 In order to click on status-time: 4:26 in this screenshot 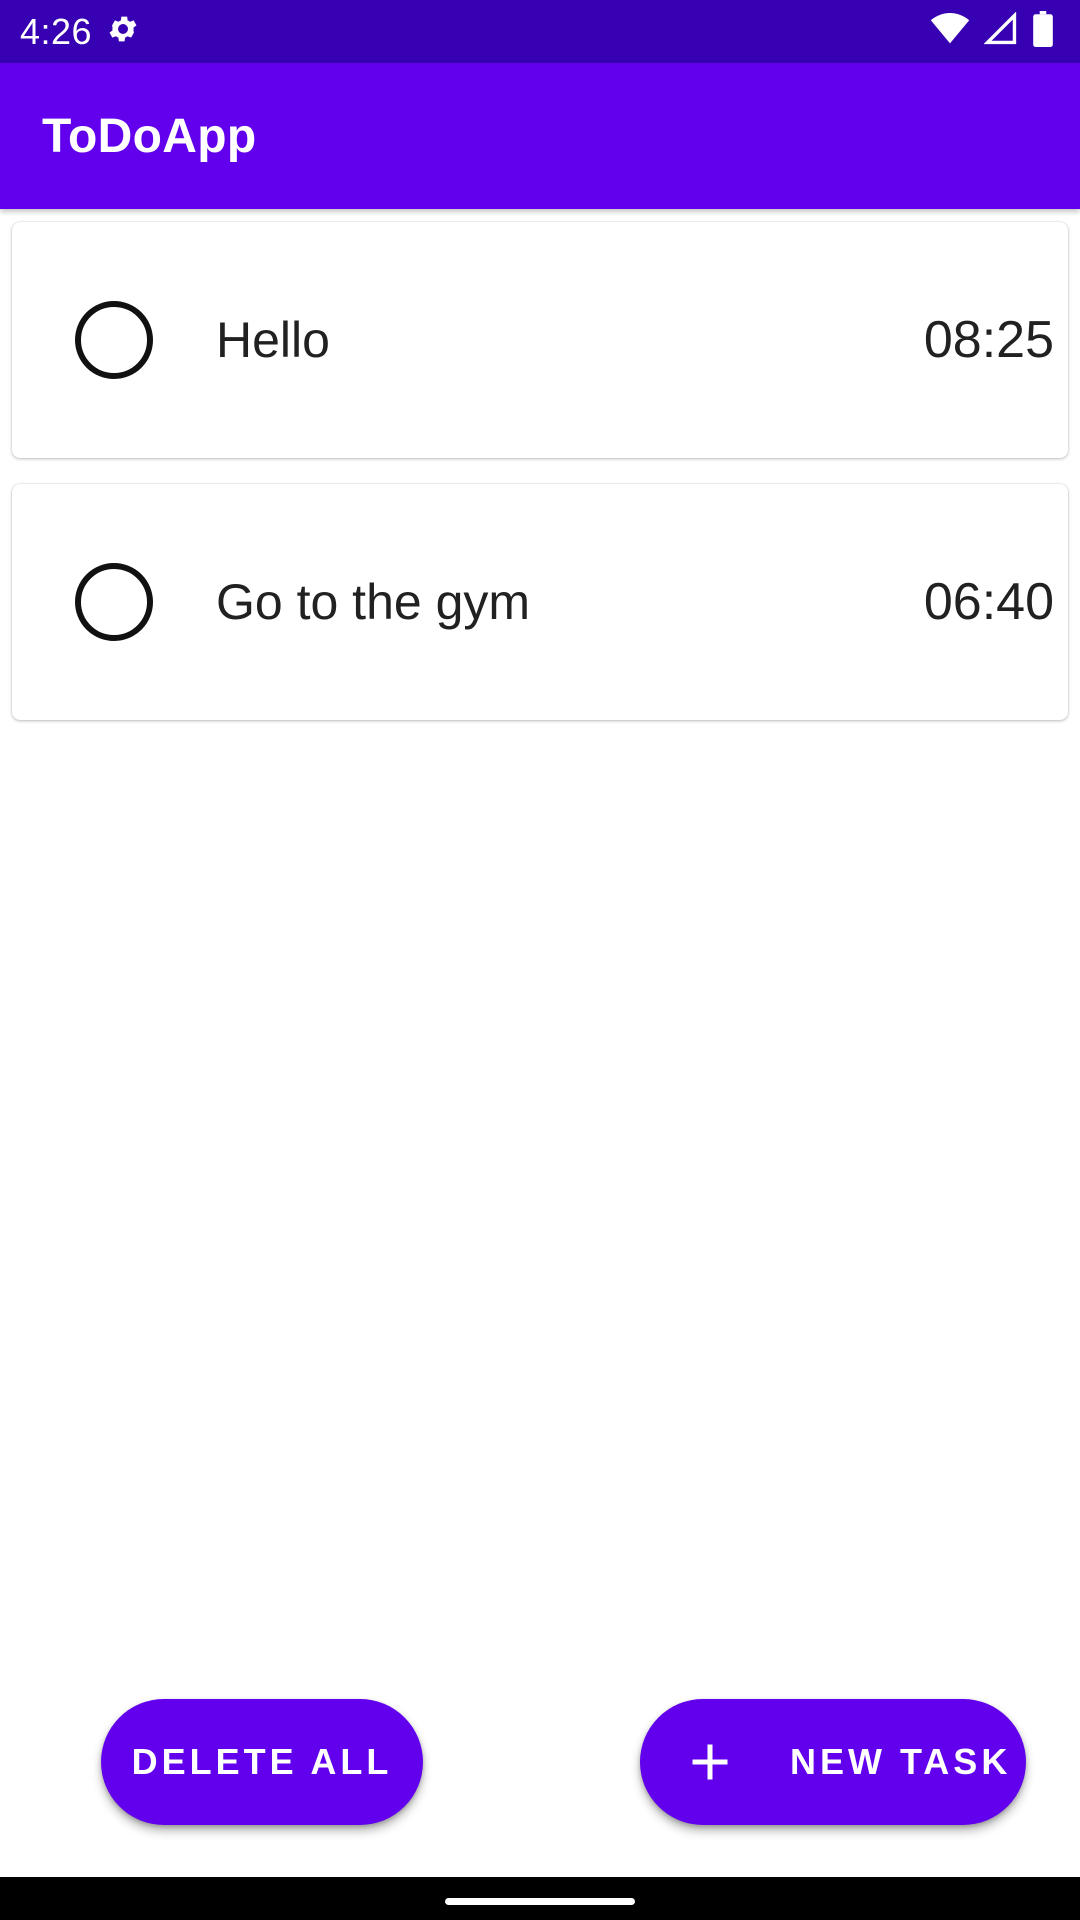, I will do `click(56, 31)`.